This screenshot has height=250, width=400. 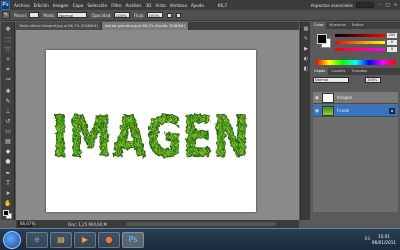 What do you see at coordinates (337, 25) in the screenshot?
I see `tab-muestras: Muestras` at bounding box center [337, 25].